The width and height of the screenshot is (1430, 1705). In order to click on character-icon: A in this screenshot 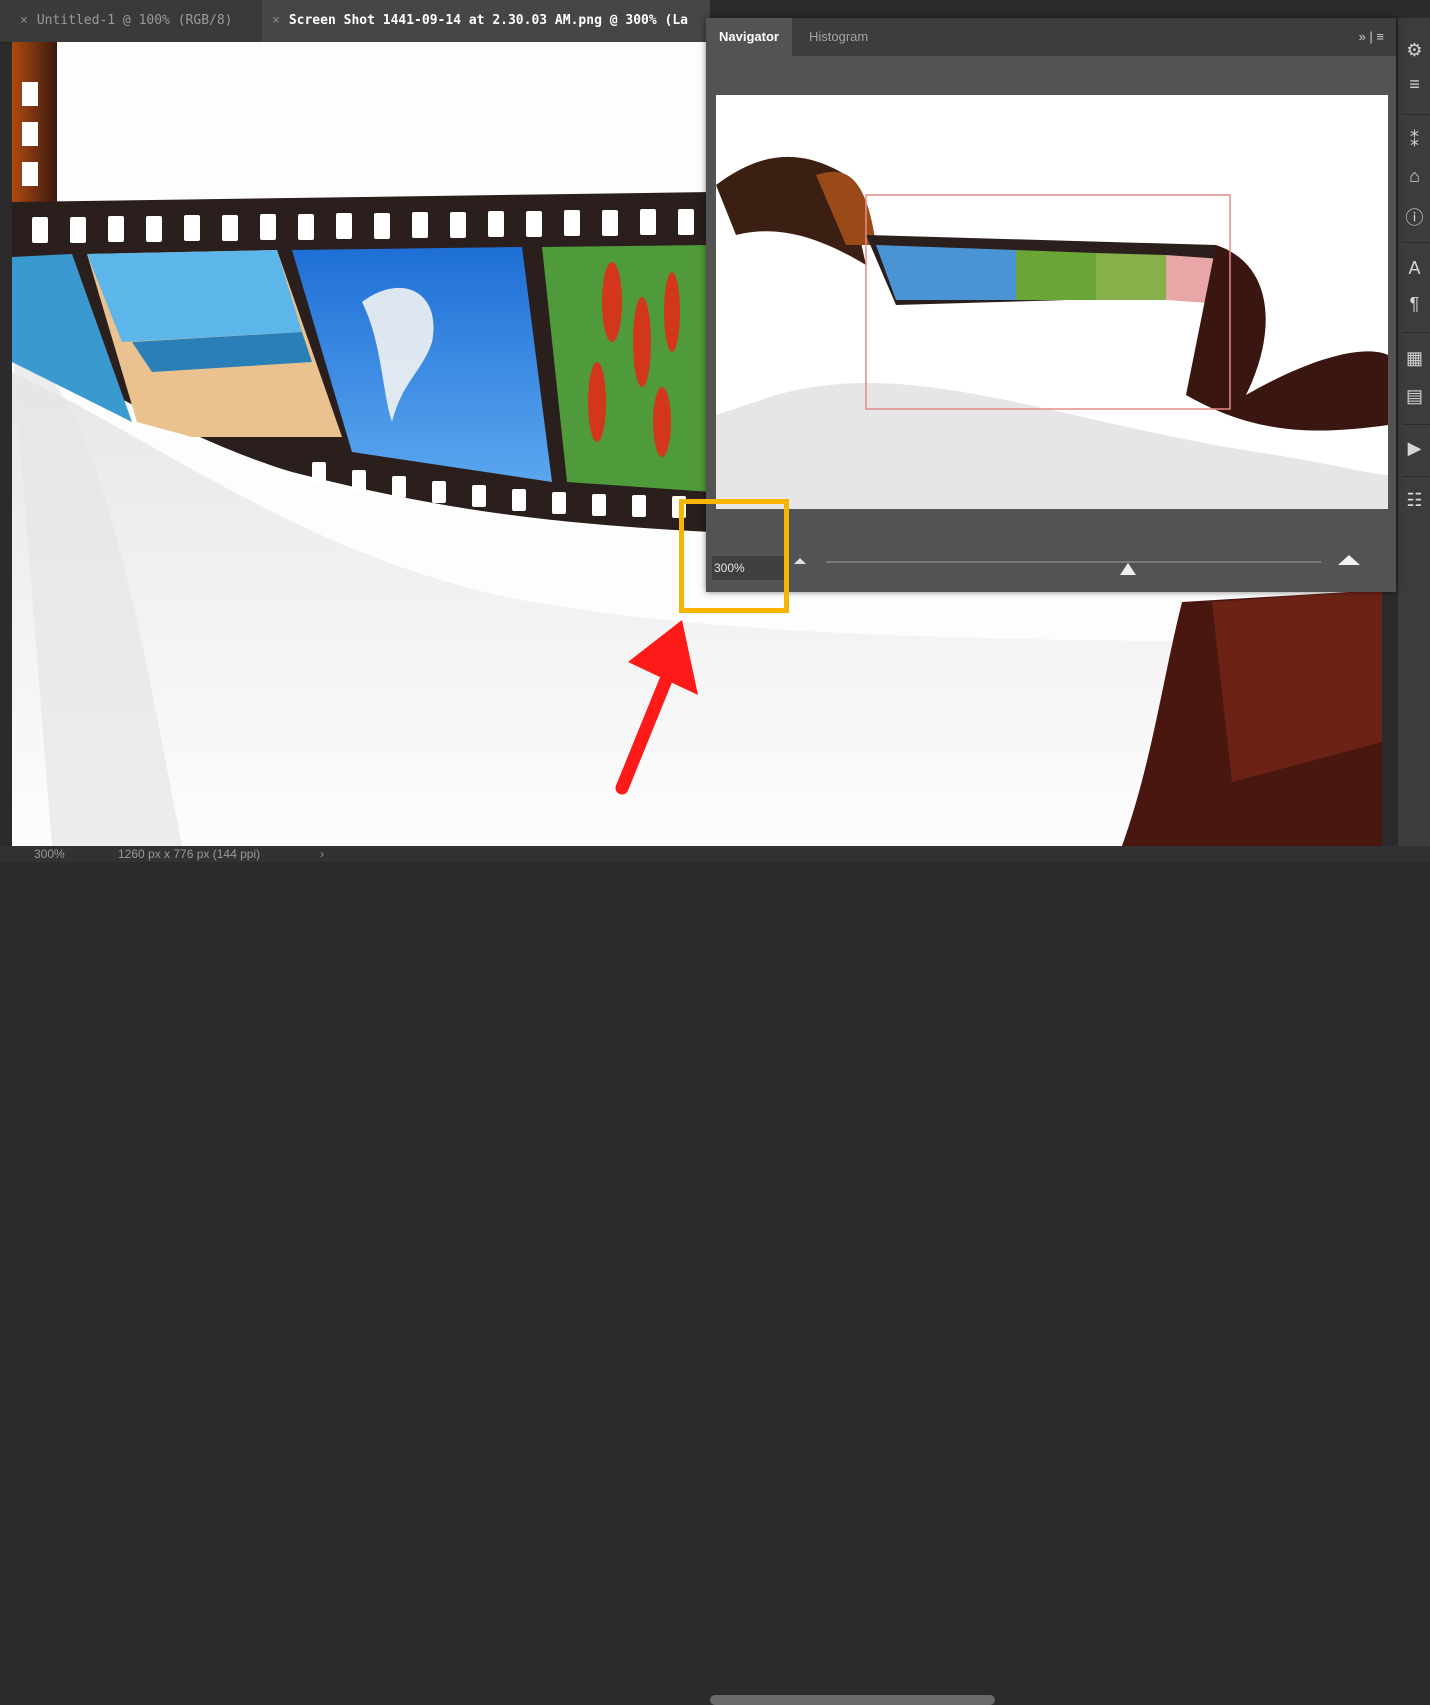, I will do `click(1414, 268)`.